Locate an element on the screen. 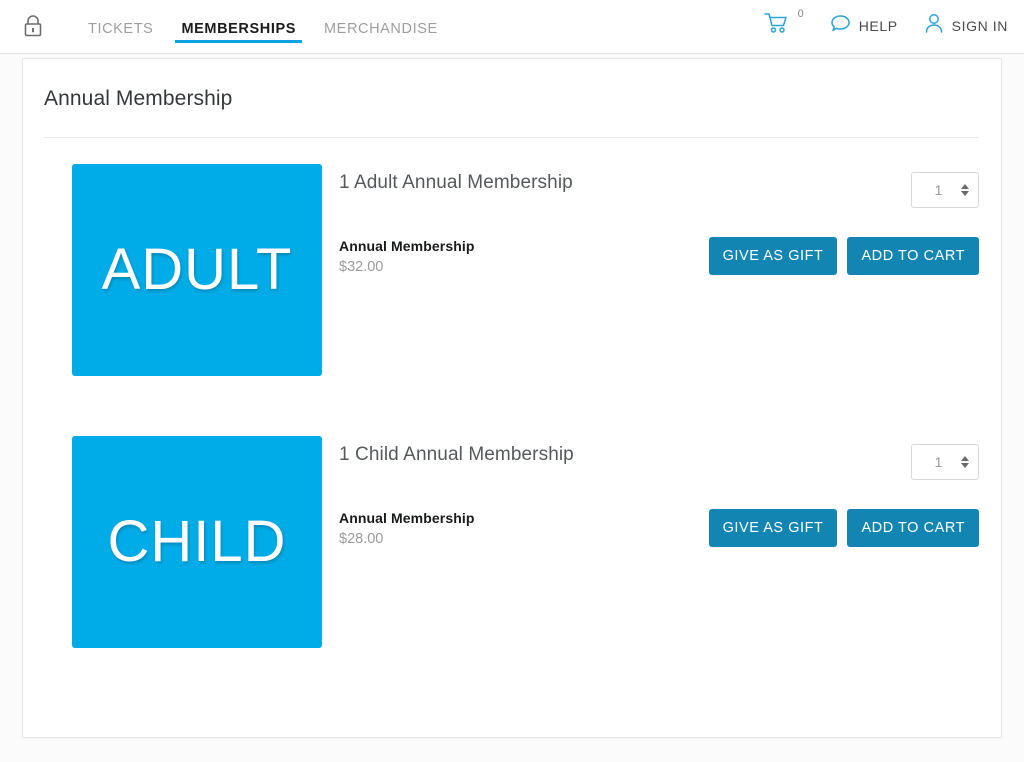 The image size is (1024, 762). tab-merchandise: MERCHANDISE is located at coordinates (381, 26).